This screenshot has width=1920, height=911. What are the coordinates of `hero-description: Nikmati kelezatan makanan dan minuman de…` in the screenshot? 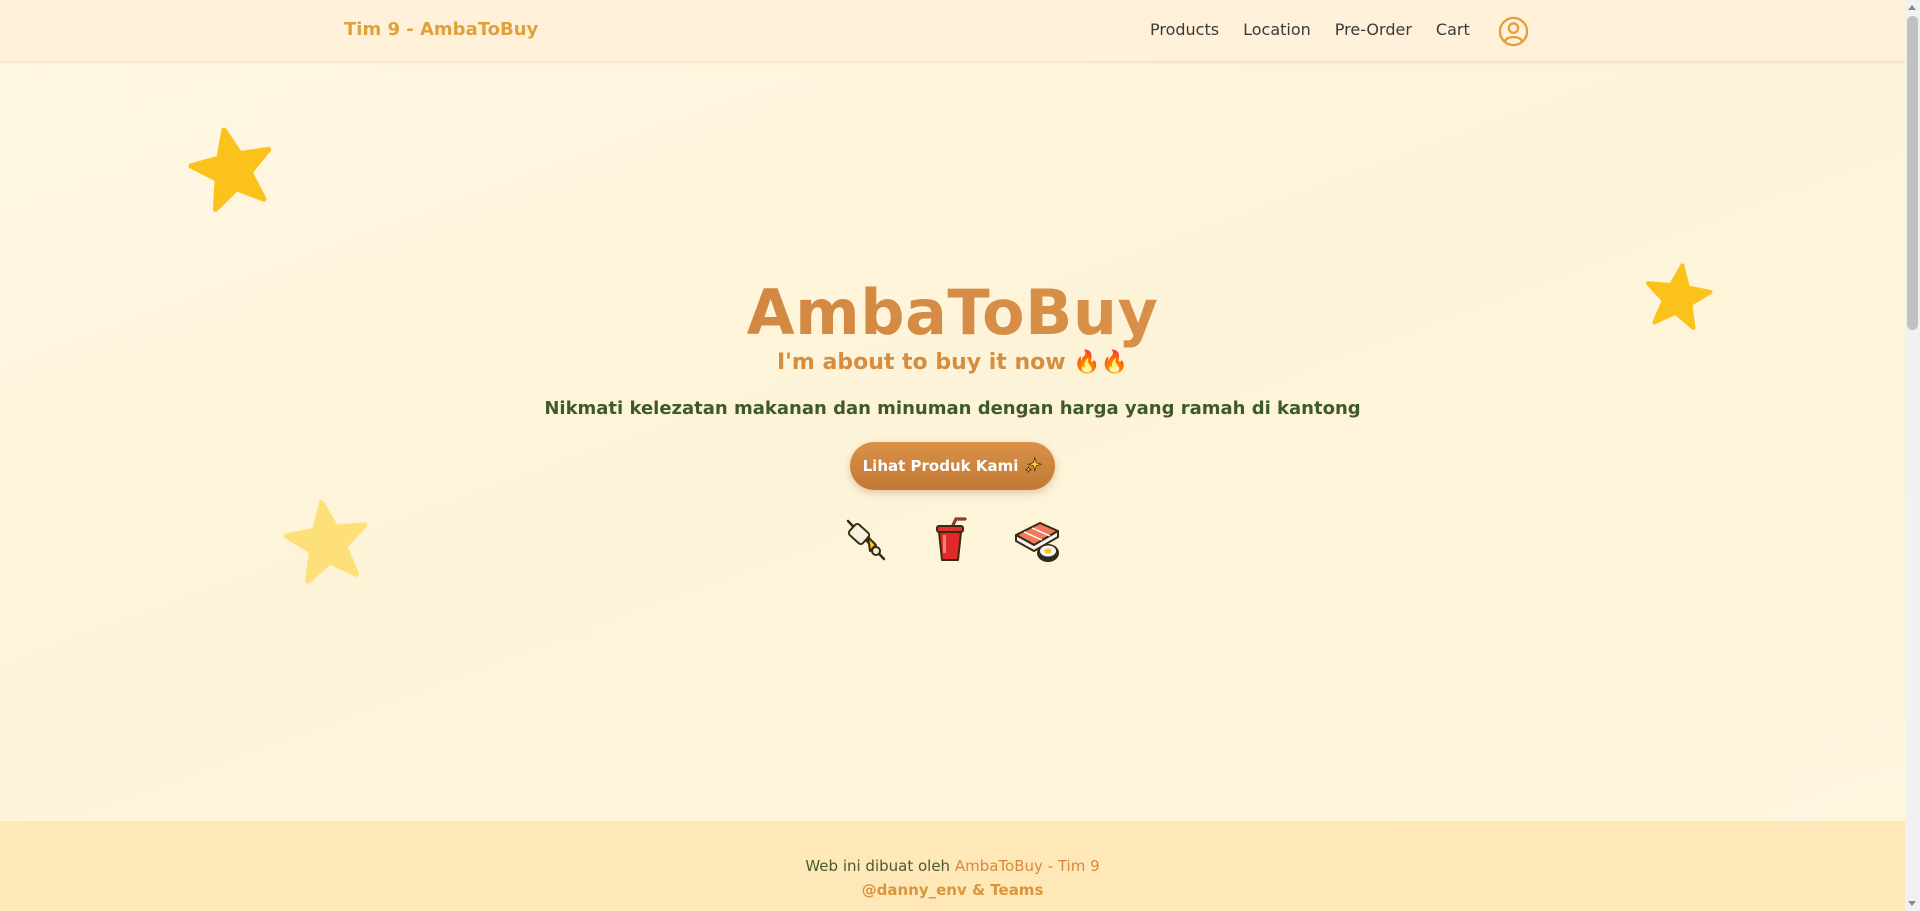 It's located at (952, 408).